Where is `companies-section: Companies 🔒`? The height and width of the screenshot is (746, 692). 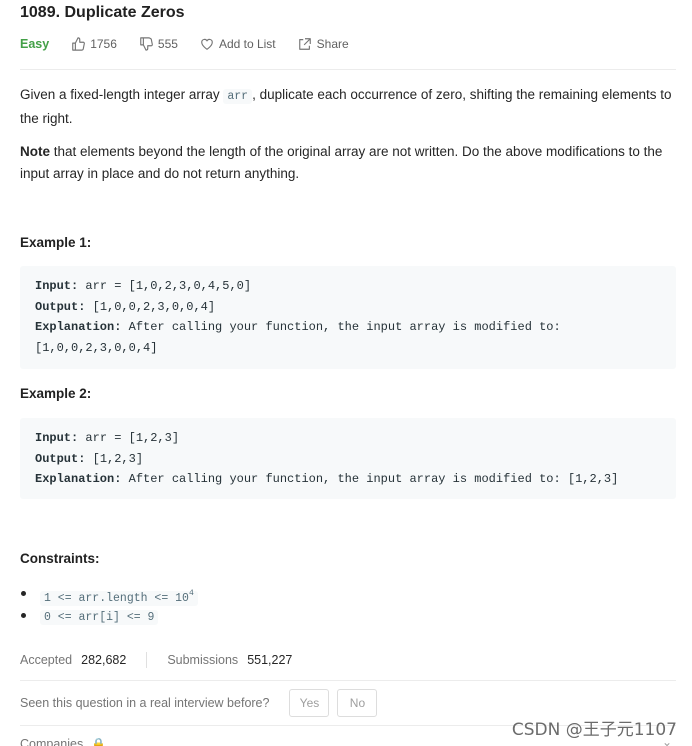
companies-section: Companies 🔒 is located at coordinates (63, 741).